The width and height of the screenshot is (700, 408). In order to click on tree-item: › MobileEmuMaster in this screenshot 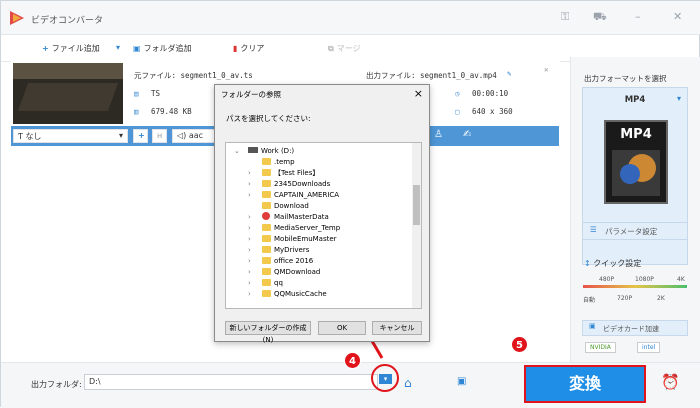, I will do `click(292, 239)`.